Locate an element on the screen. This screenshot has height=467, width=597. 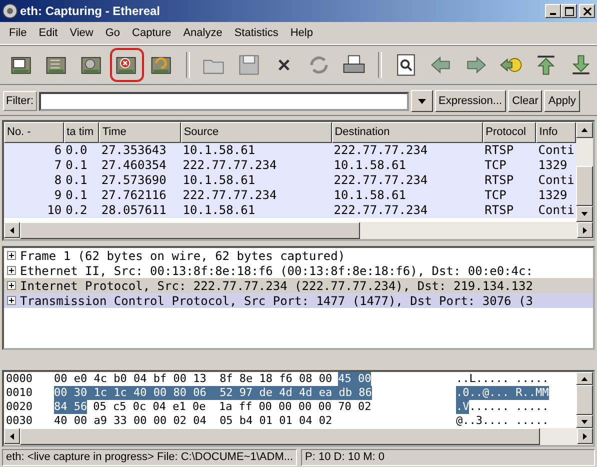
hex-offset: 0000 is located at coordinates (19, 379).